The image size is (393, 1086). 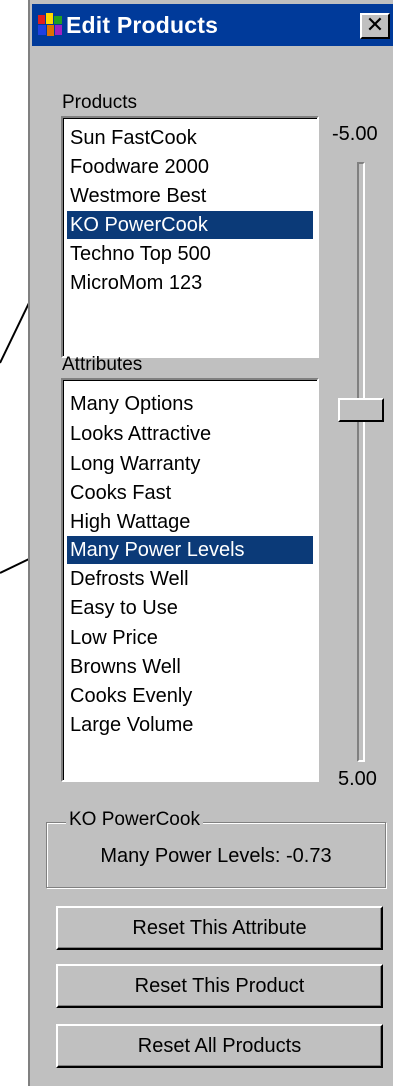 What do you see at coordinates (190, 225) in the screenshot?
I see `list-item-selected: KO PowerCook` at bounding box center [190, 225].